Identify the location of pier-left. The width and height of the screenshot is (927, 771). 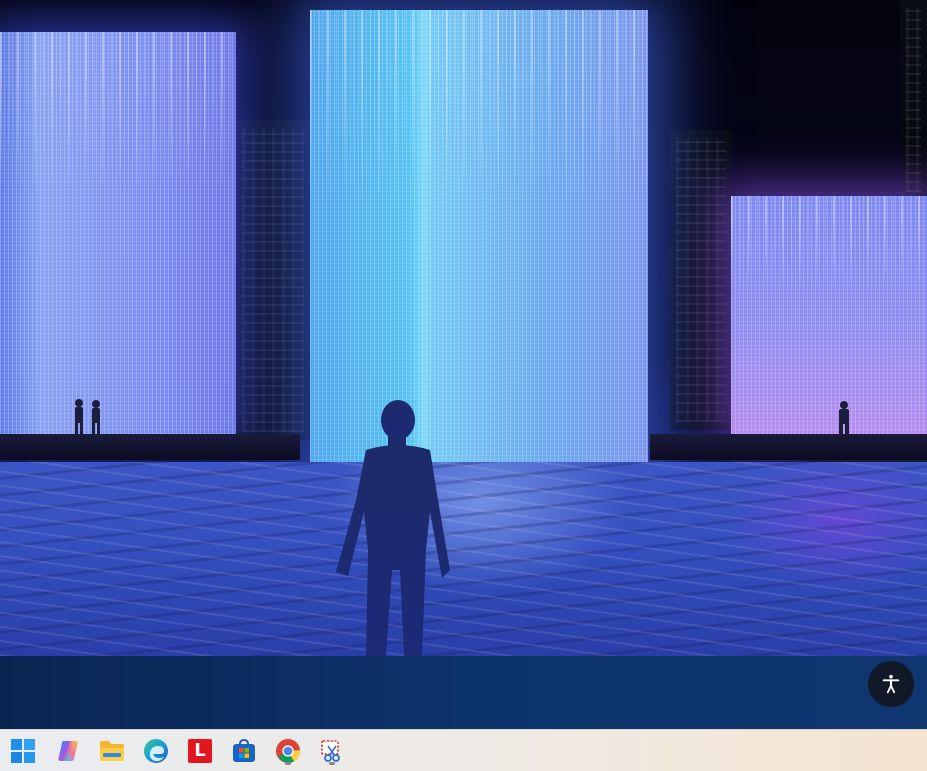
(150, 447).